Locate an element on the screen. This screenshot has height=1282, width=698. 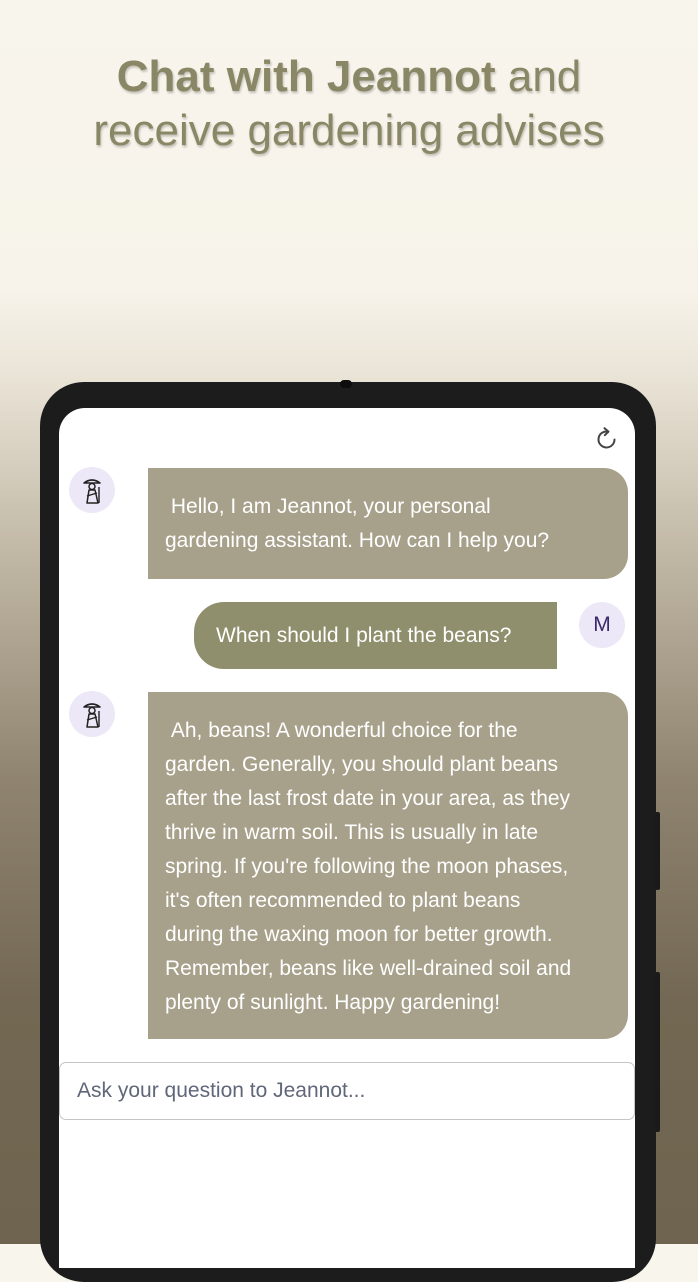
promo-title-line: Chat with Jeannot and is located at coordinates (349, 77).